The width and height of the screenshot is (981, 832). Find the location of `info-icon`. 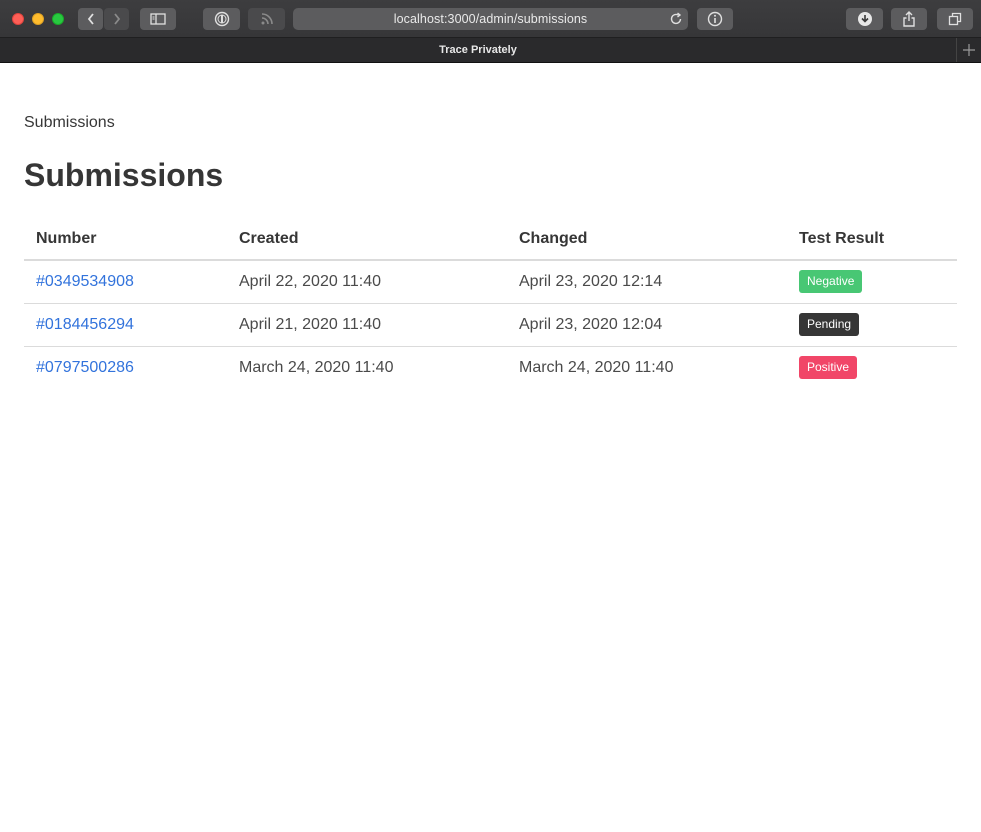

info-icon is located at coordinates (715, 19).